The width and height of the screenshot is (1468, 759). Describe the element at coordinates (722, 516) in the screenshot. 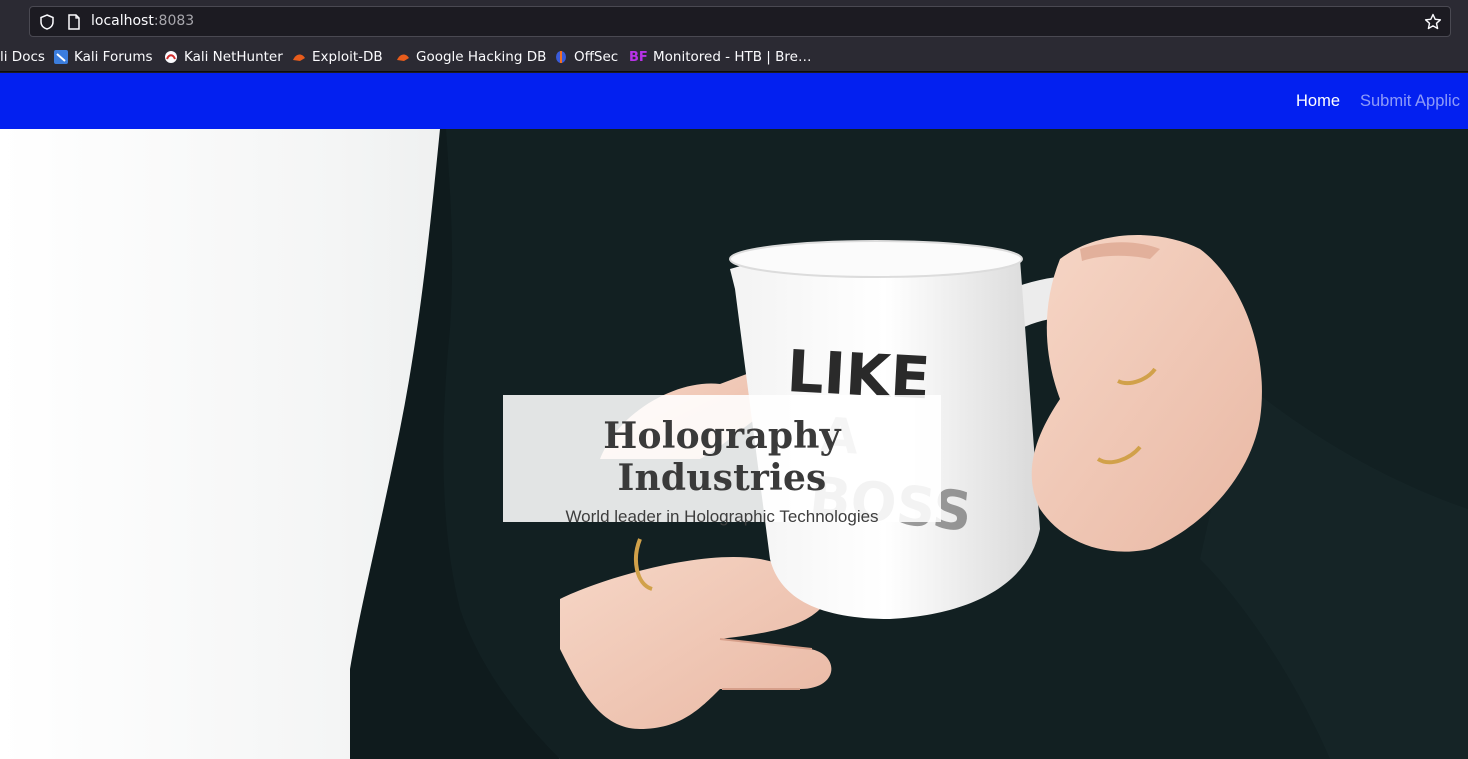

I see `hero-subtitle: World leader in Holographic Technologies` at that location.